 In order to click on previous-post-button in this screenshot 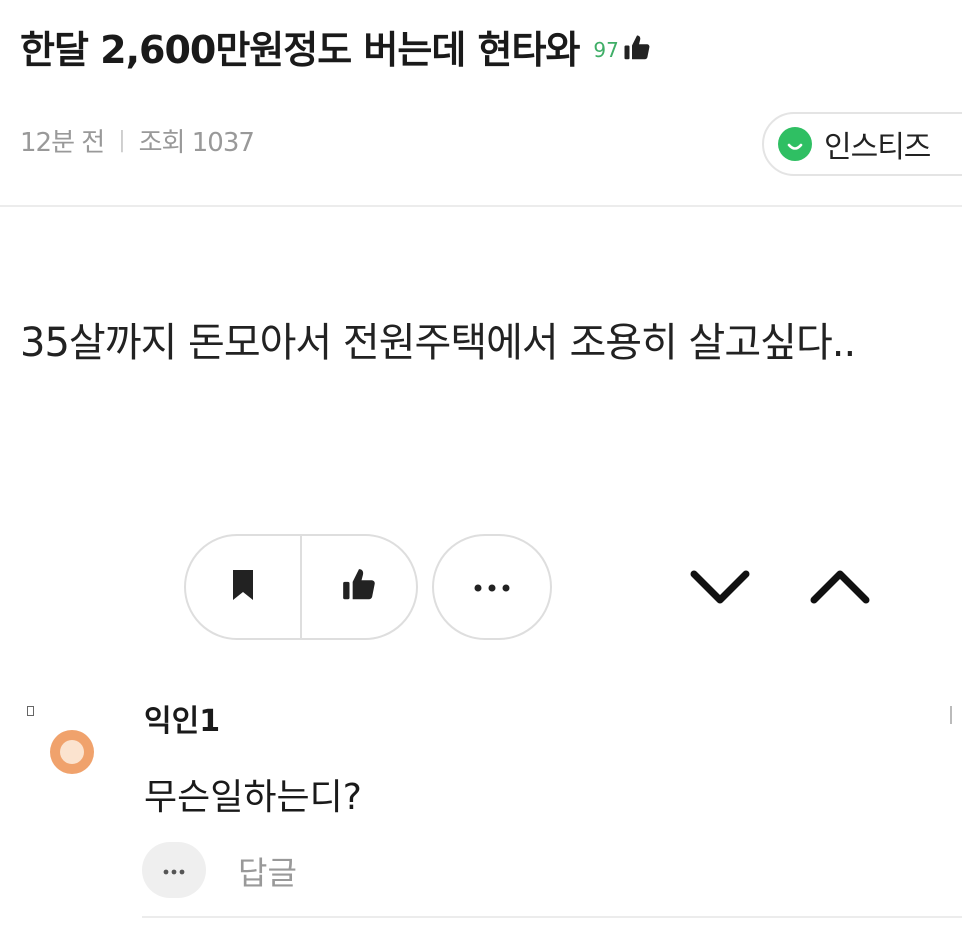, I will do `click(840, 589)`.